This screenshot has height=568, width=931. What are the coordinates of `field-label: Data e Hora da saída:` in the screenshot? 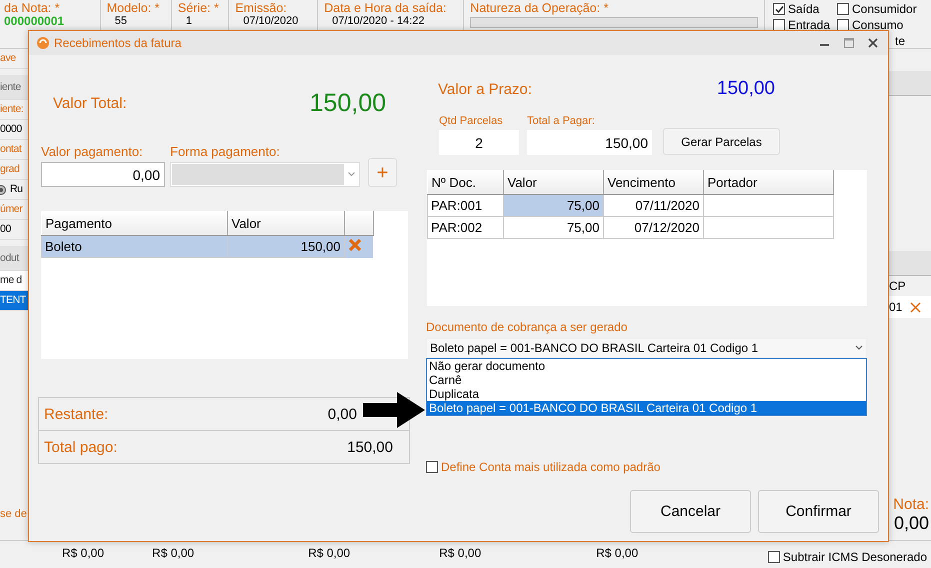 It's located at (386, 8).